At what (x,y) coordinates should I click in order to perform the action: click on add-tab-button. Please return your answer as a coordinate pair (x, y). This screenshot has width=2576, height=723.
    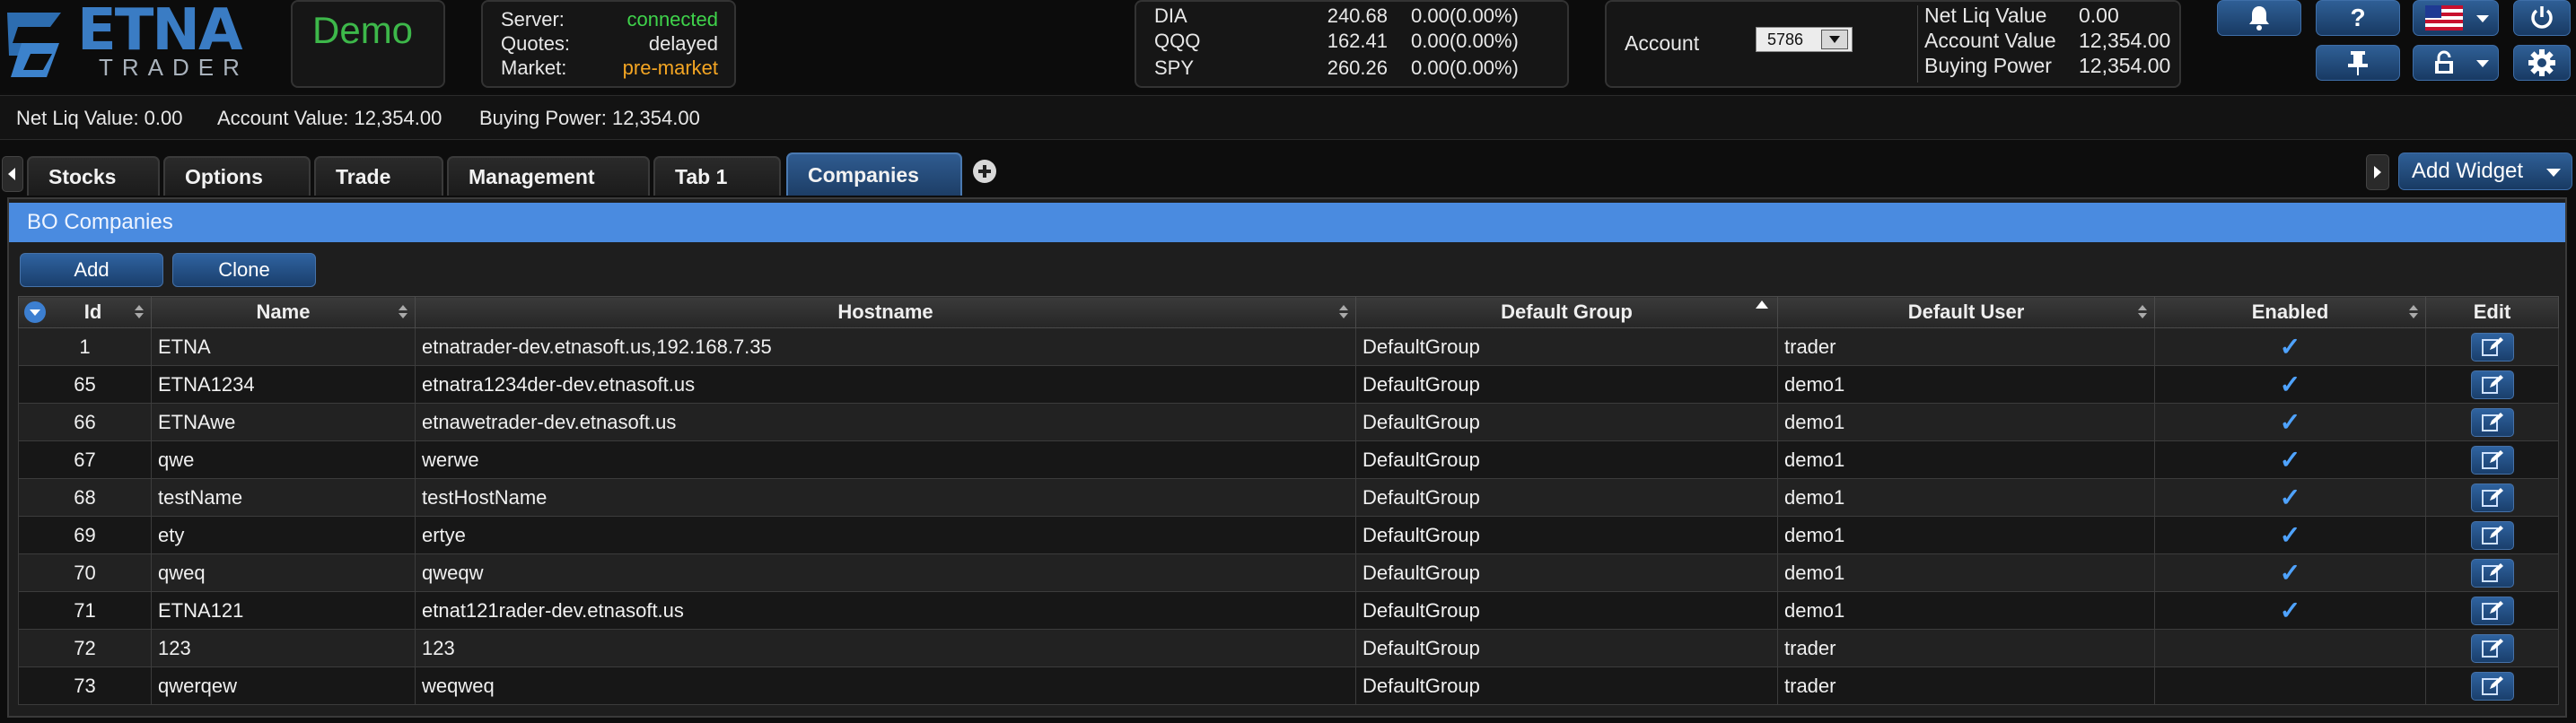
    Looking at the image, I should click on (984, 171).